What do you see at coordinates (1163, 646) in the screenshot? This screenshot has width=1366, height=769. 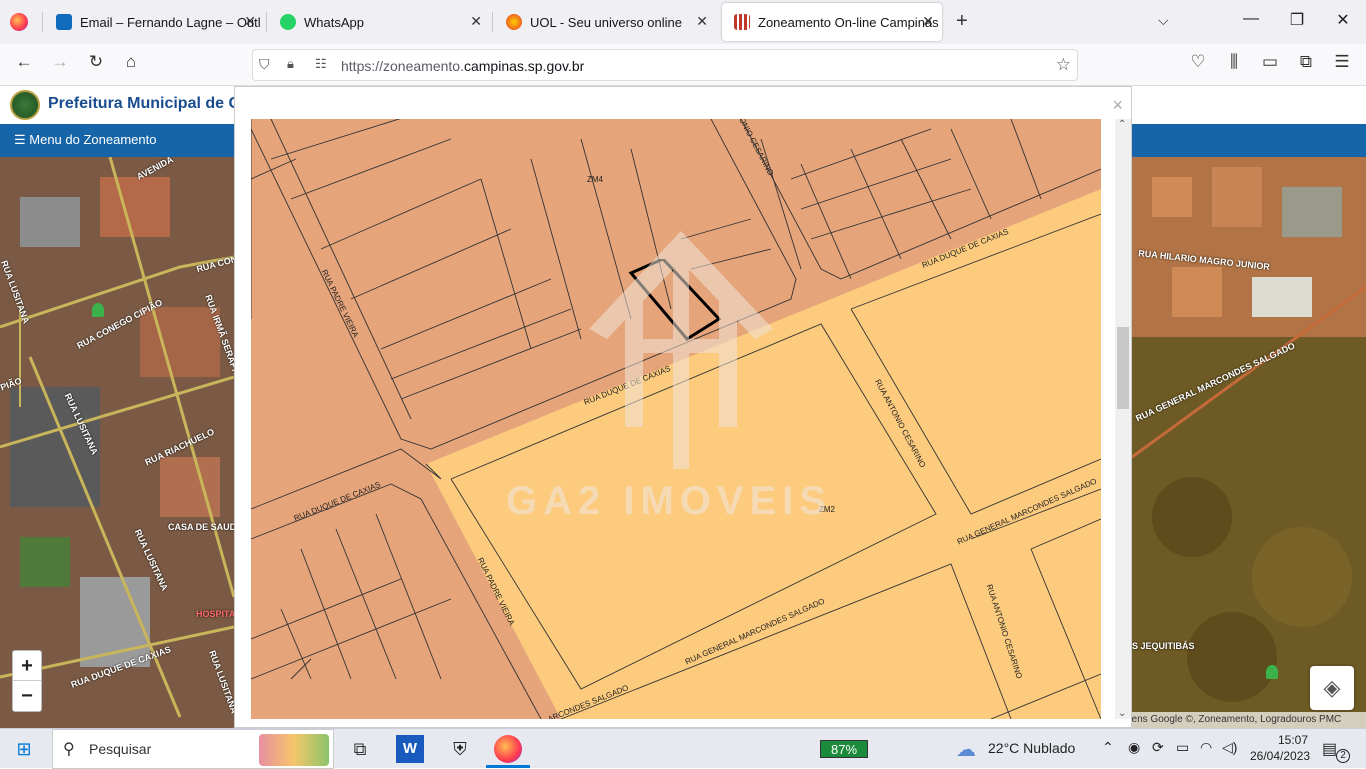 I see `place-label: S JEQUITIBÁS` at bounding box center [1163, 646].